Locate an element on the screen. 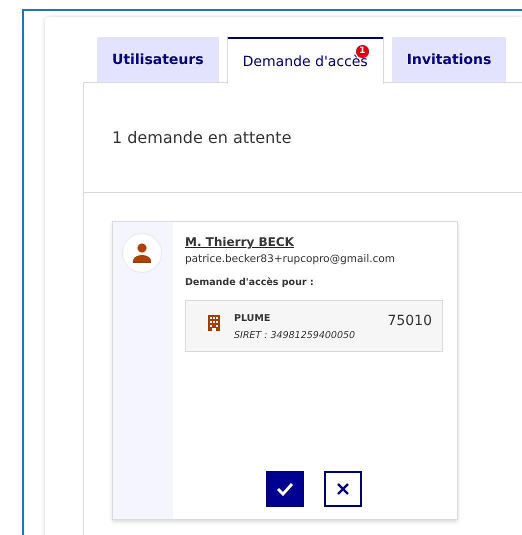 This screenshot has width=522, height=535. siret-number: SIRET : 34981259400050 is located at coordinates (295, 335).